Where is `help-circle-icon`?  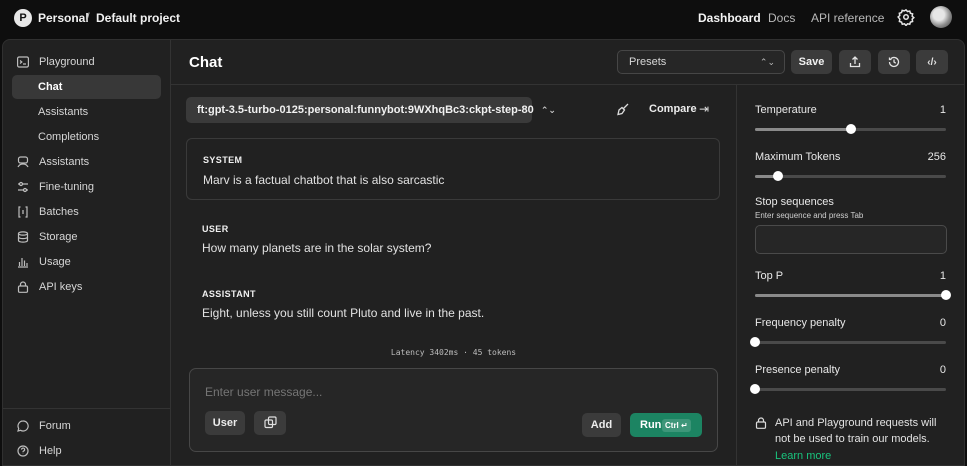
help-circle-icon is located at coordinates (23, 451).